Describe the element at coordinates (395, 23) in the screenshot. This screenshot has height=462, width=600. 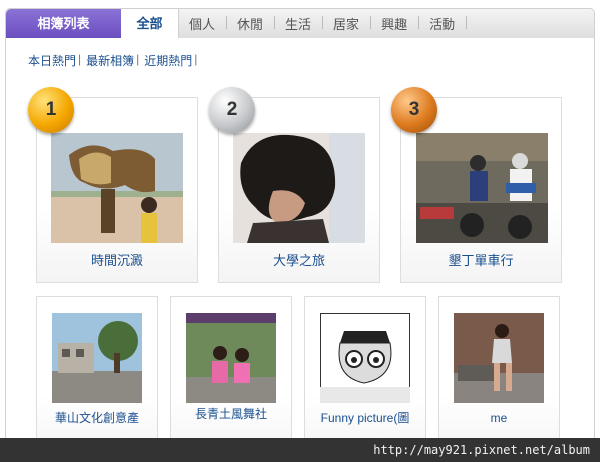
I see `tab-hobby: 興趣` at that location.